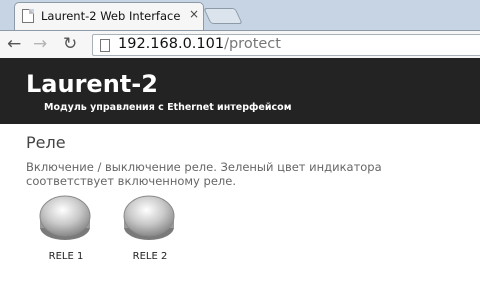 The image size is (480, 293). What do you see at coordinates (65, 218) in the screenshot?
I see `relay-1-button` at bounding box center [65, 218].